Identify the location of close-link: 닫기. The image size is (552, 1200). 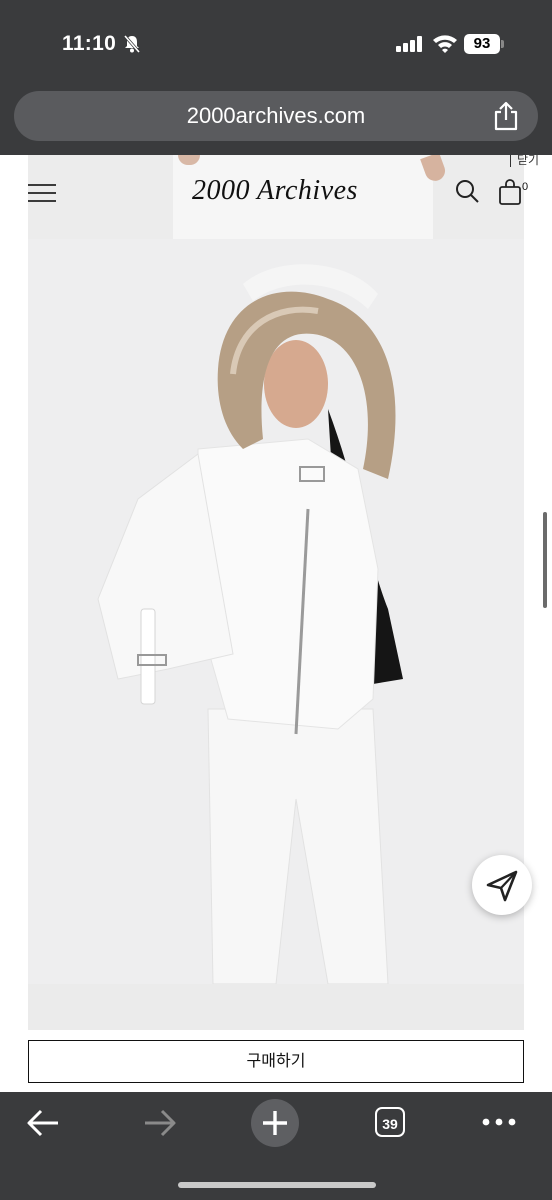
(524, 161).